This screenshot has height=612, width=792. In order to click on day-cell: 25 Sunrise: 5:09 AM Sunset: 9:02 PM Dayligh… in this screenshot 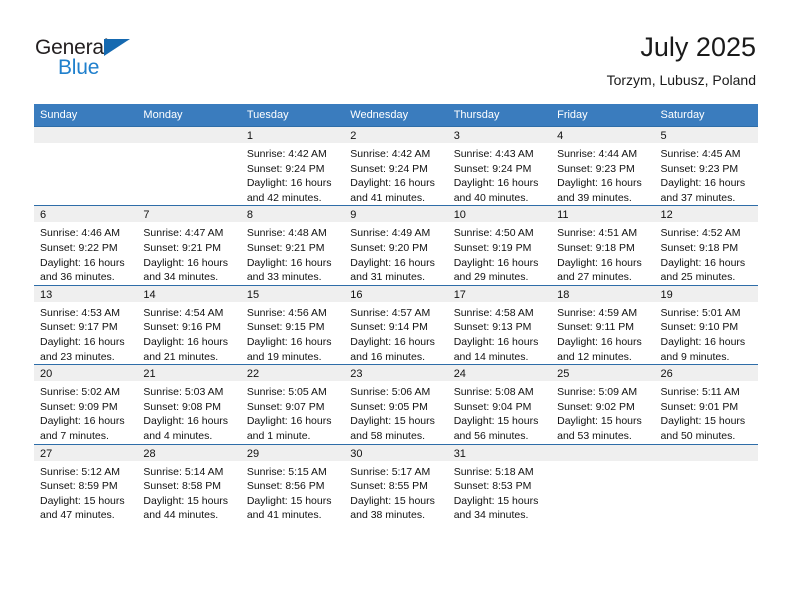, I will do `click(603, 404)`.